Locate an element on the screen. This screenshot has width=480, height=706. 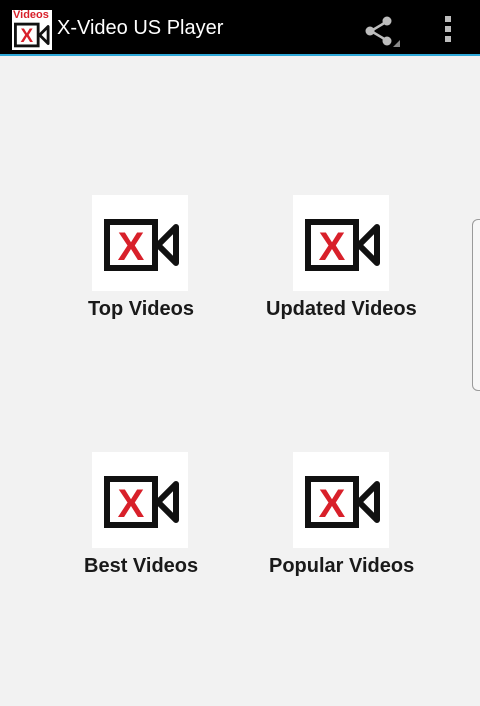
tile-updated-videos: X Updated Videos is located at coordinates (373, 265).